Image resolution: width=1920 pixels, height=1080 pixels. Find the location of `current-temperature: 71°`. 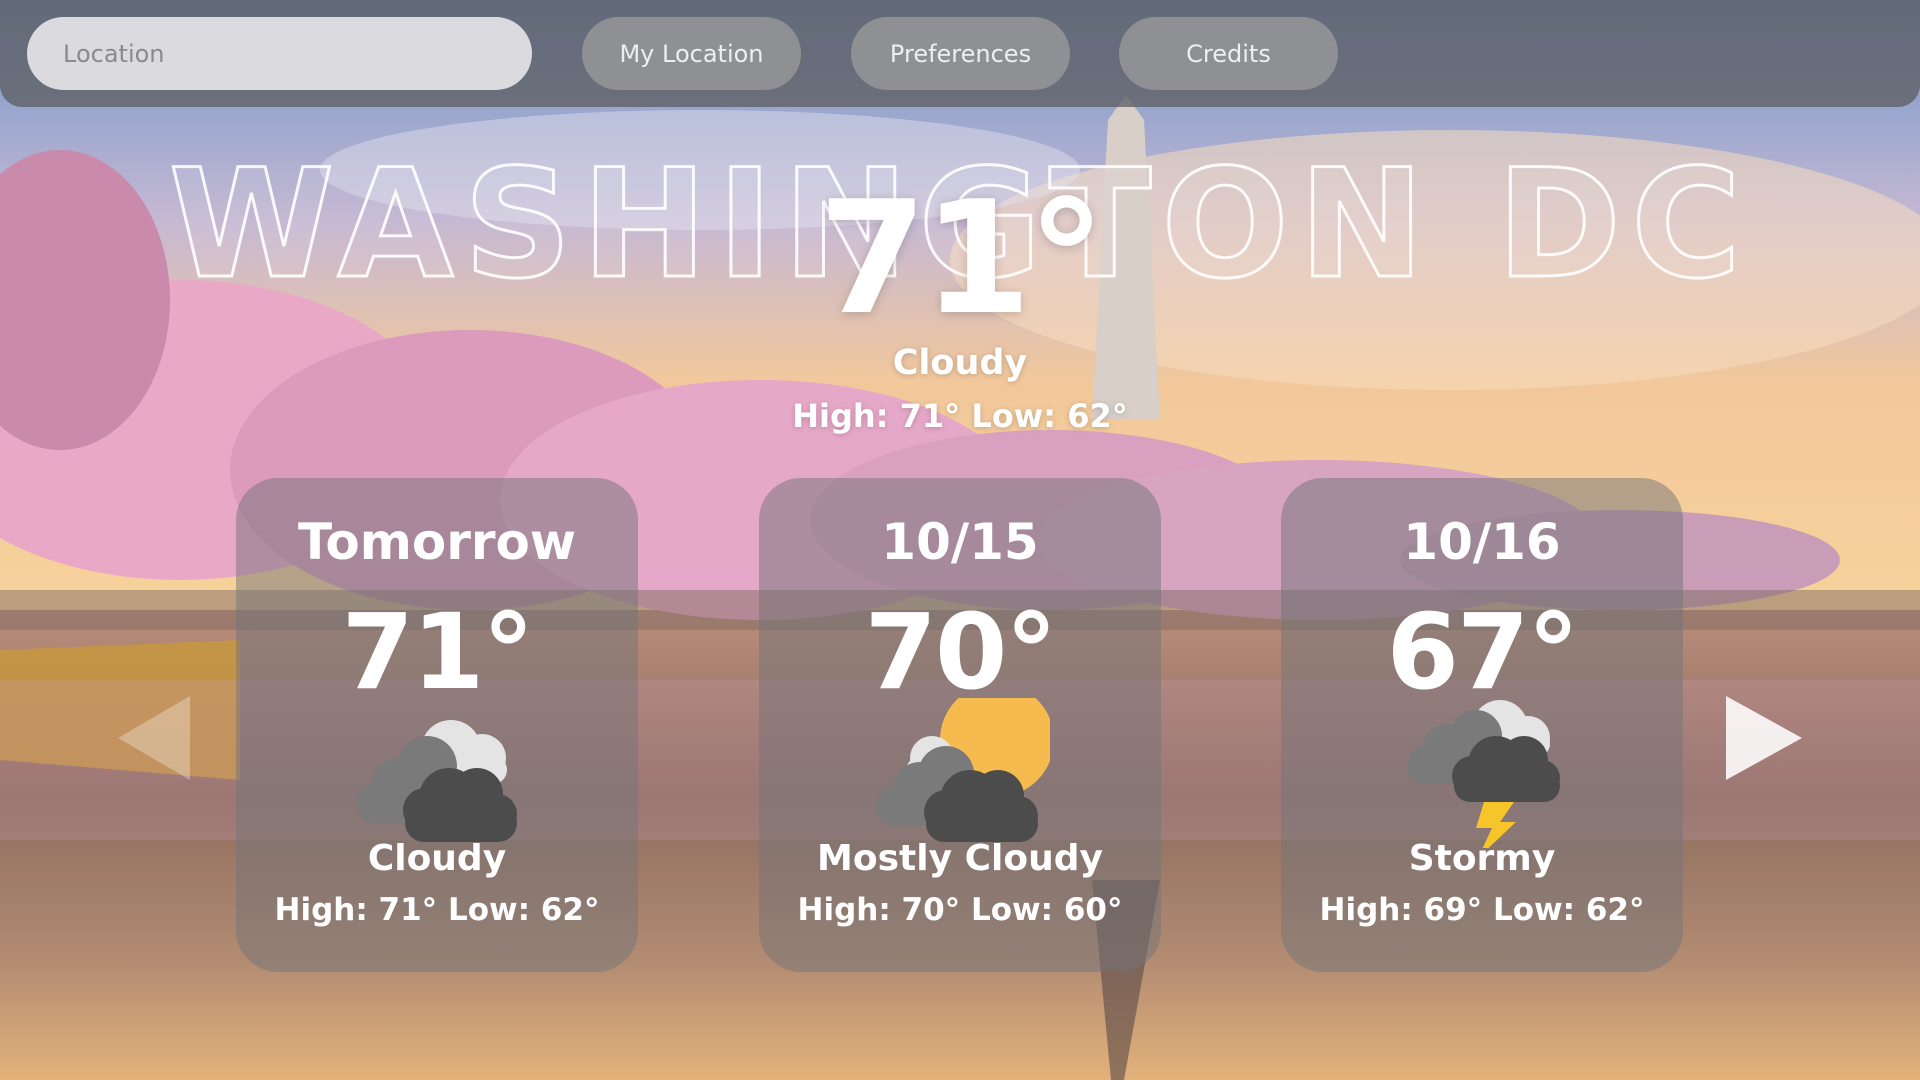

current-temperature: 71° is located at coordinates (961, 258).